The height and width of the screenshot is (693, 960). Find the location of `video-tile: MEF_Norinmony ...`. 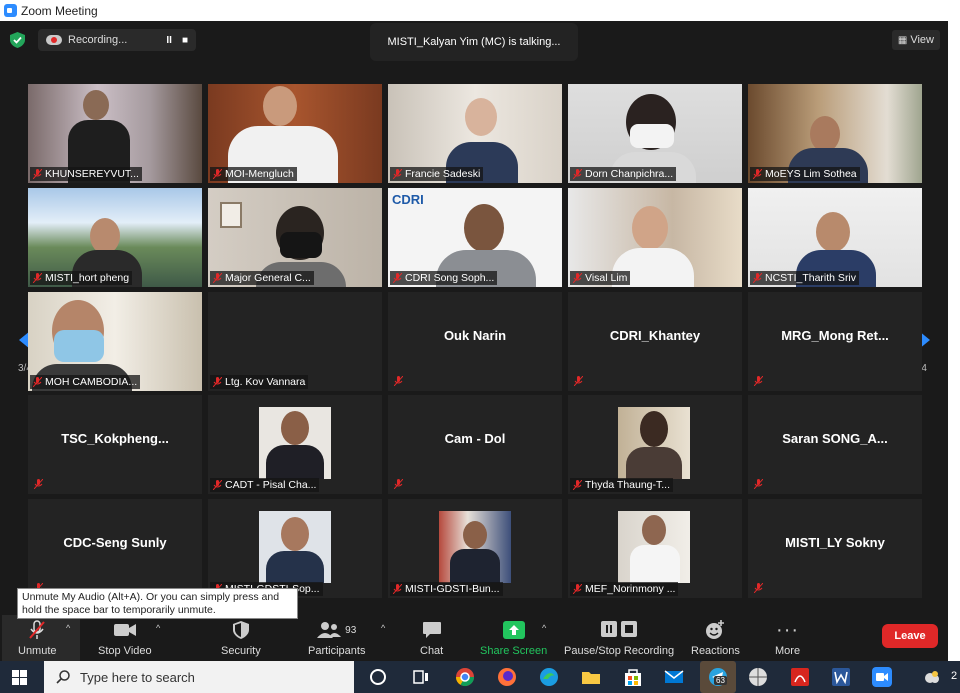

video-tile: MEF_Norinmony ... is located at coordinates (655, 548).